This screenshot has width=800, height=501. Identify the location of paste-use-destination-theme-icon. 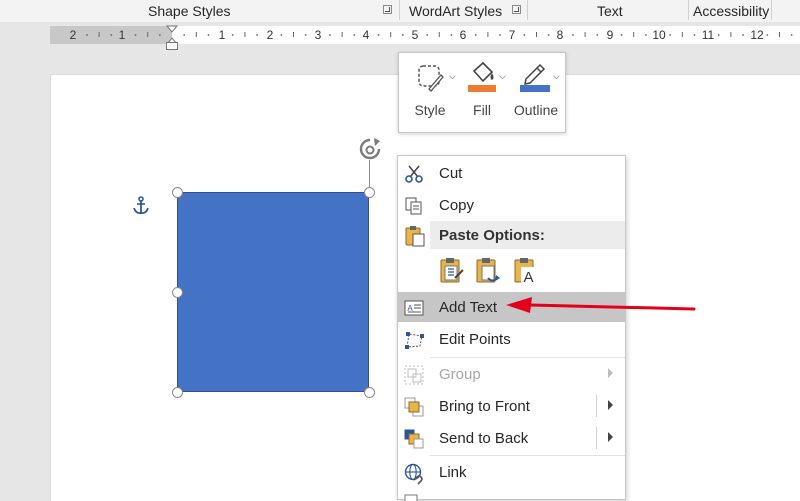
(452, 271).